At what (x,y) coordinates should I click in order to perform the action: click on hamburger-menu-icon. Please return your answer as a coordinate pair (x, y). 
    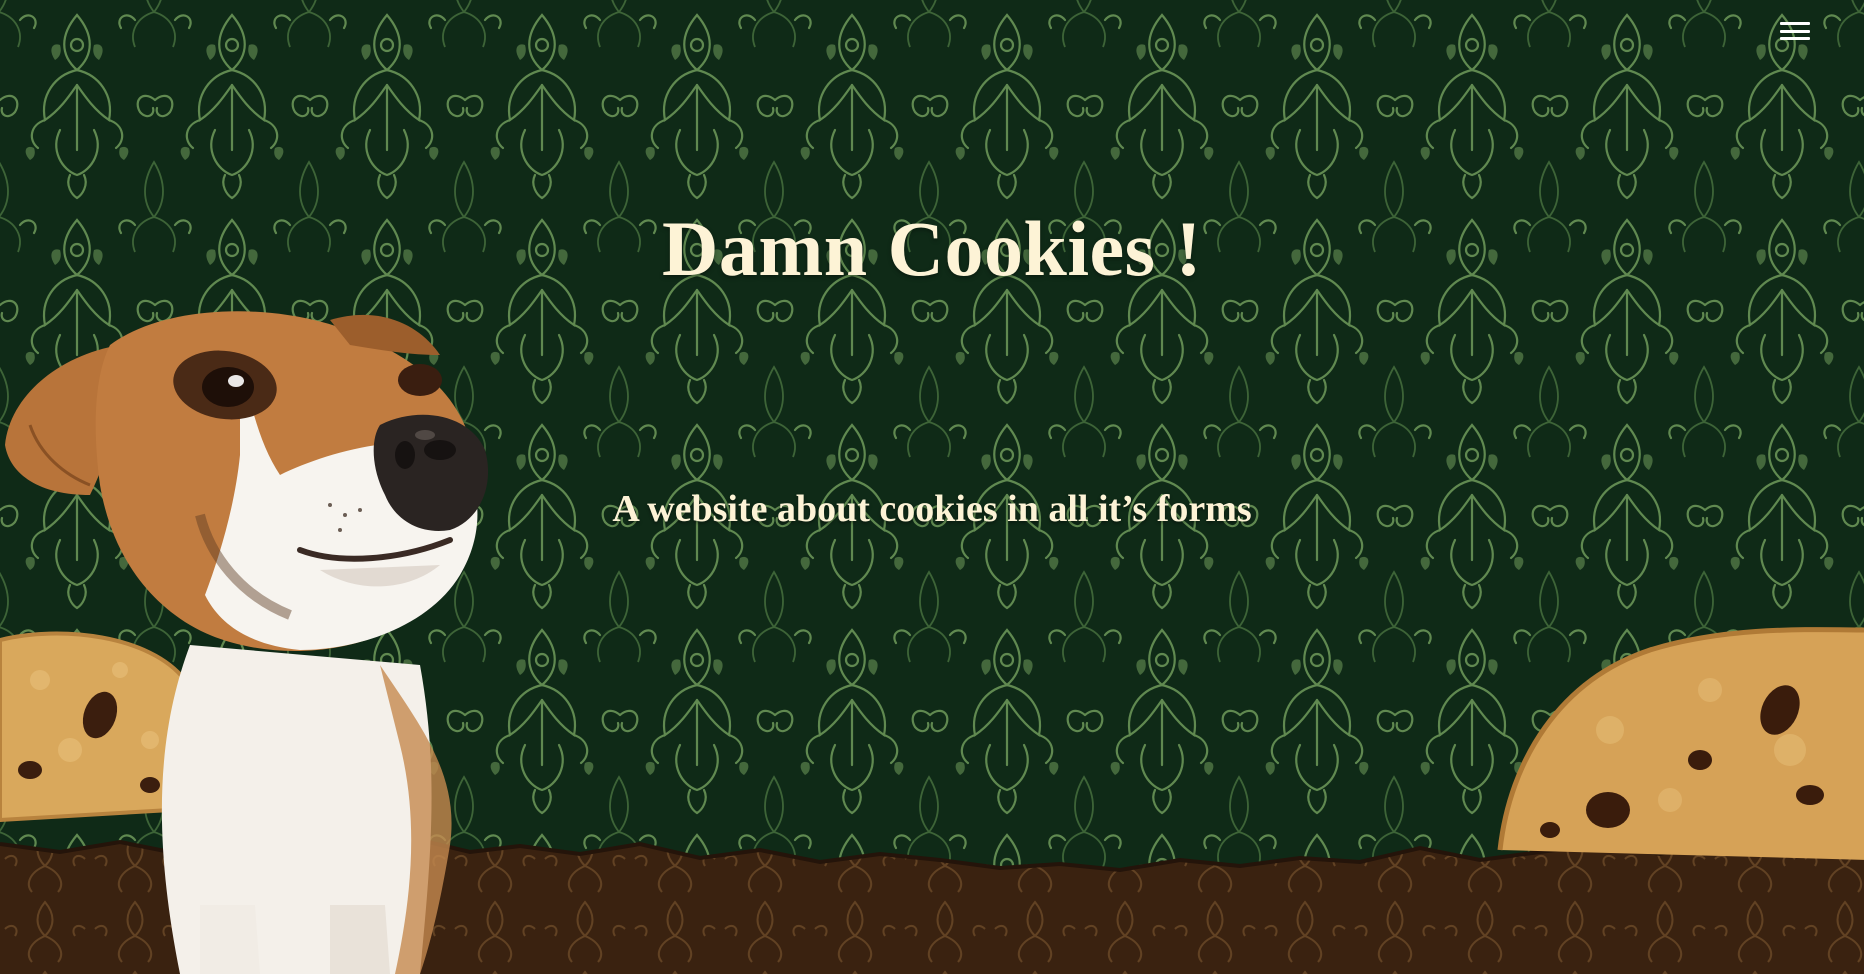
    Looking at the image, I should click on (1795, 31).